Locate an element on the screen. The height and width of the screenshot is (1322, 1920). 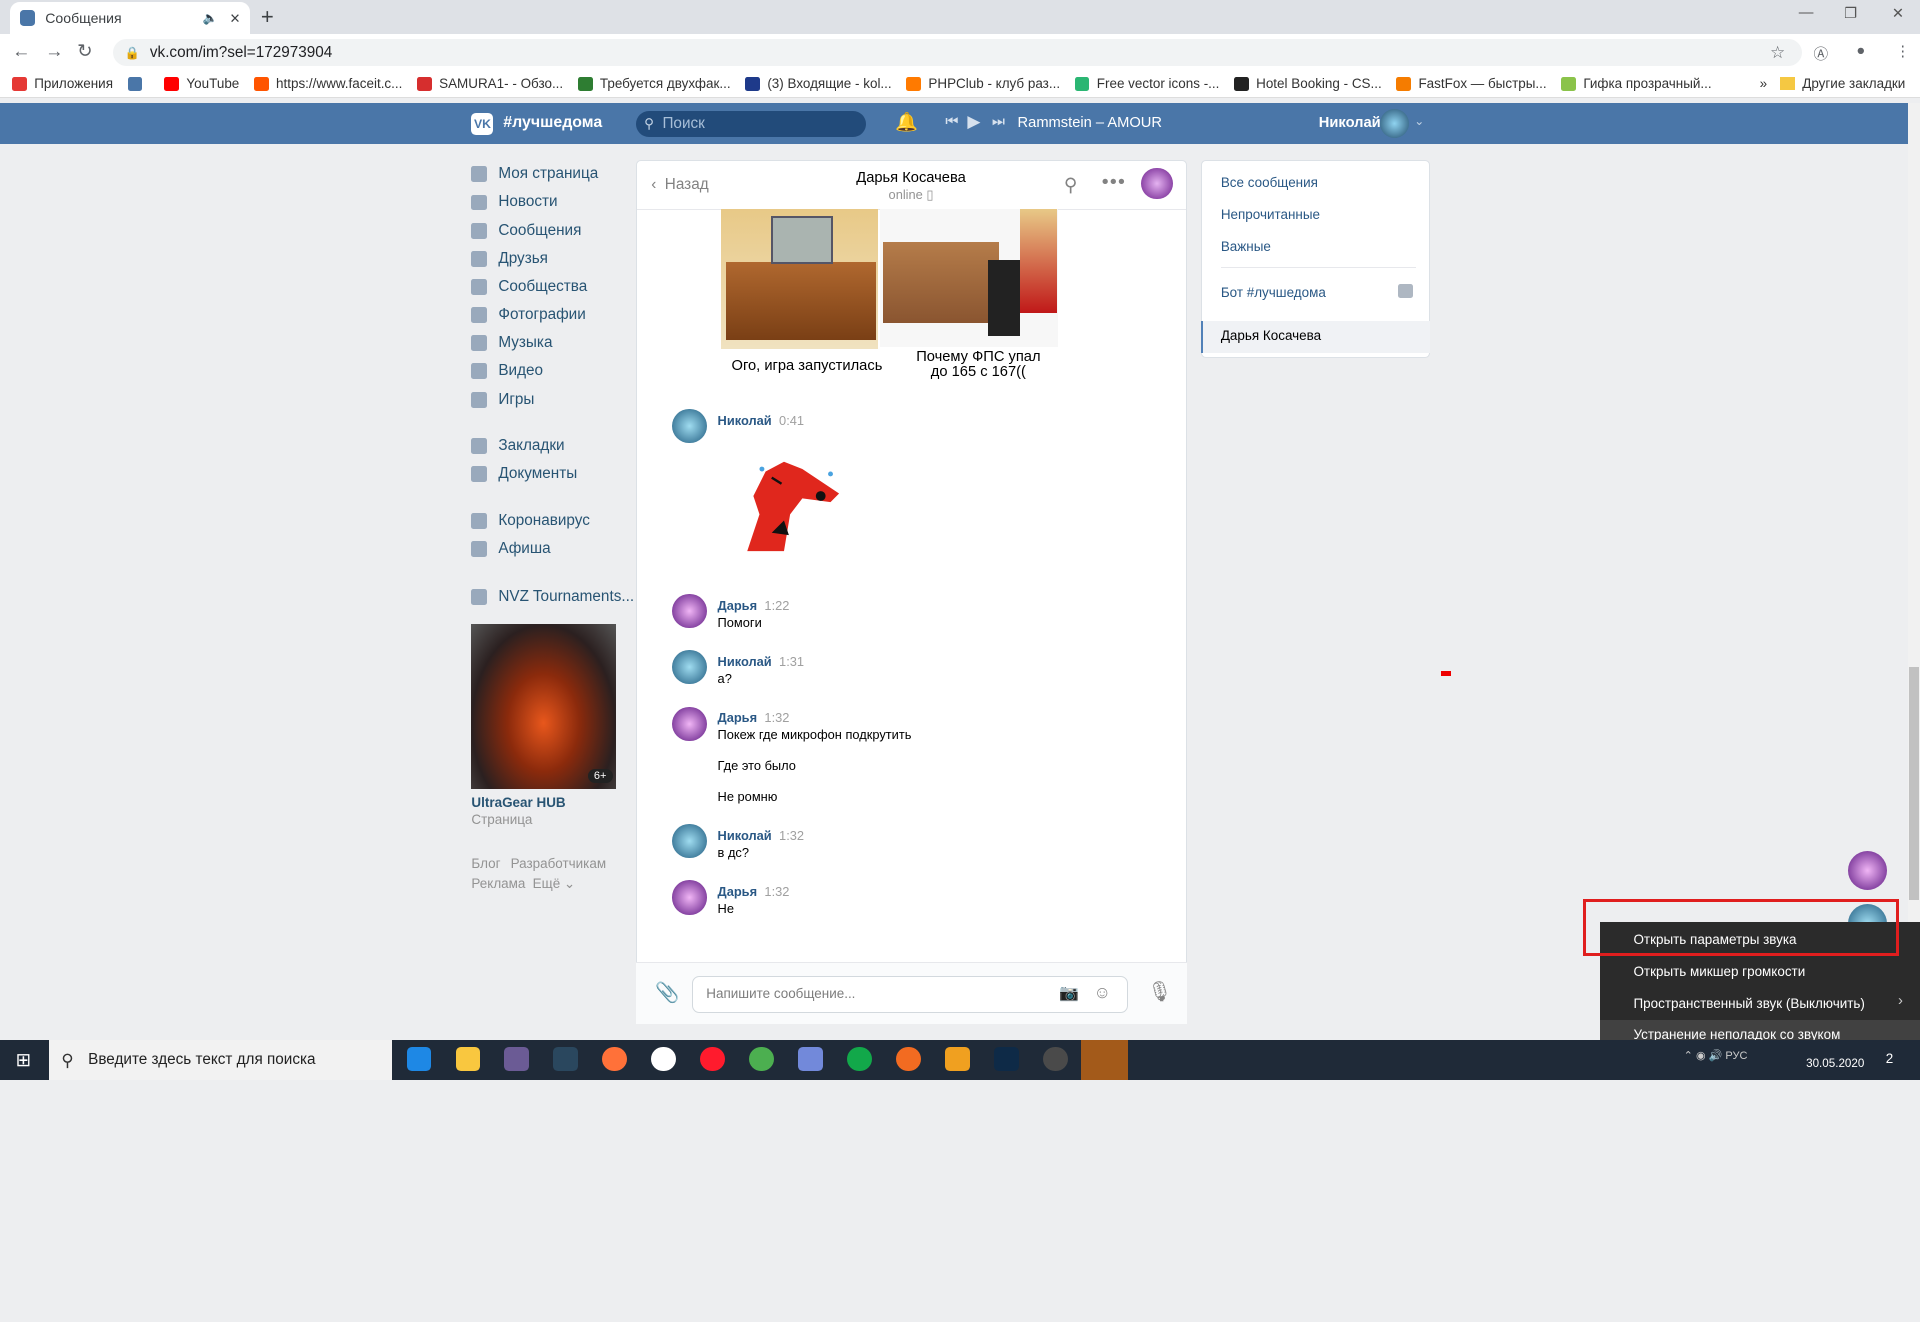
reload-icon: ↻ is located at coordinates (84, 51).